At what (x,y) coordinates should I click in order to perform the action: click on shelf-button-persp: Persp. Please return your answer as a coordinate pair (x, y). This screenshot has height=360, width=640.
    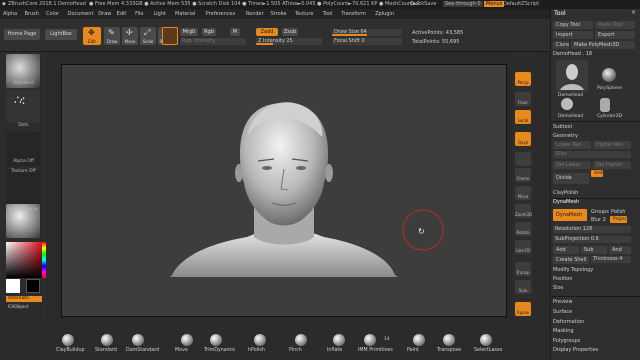
    Looking at the image, I should click on (523, 79).